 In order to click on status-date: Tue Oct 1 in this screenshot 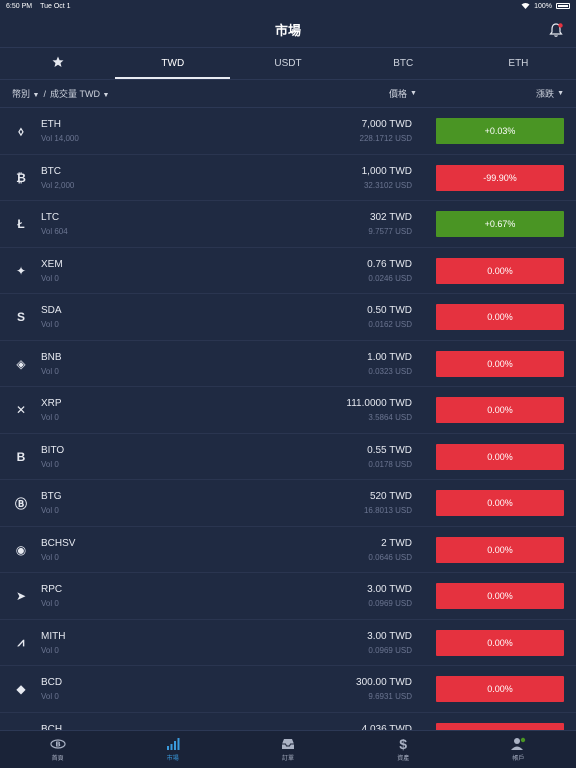, I will do `click(55, 6)`.